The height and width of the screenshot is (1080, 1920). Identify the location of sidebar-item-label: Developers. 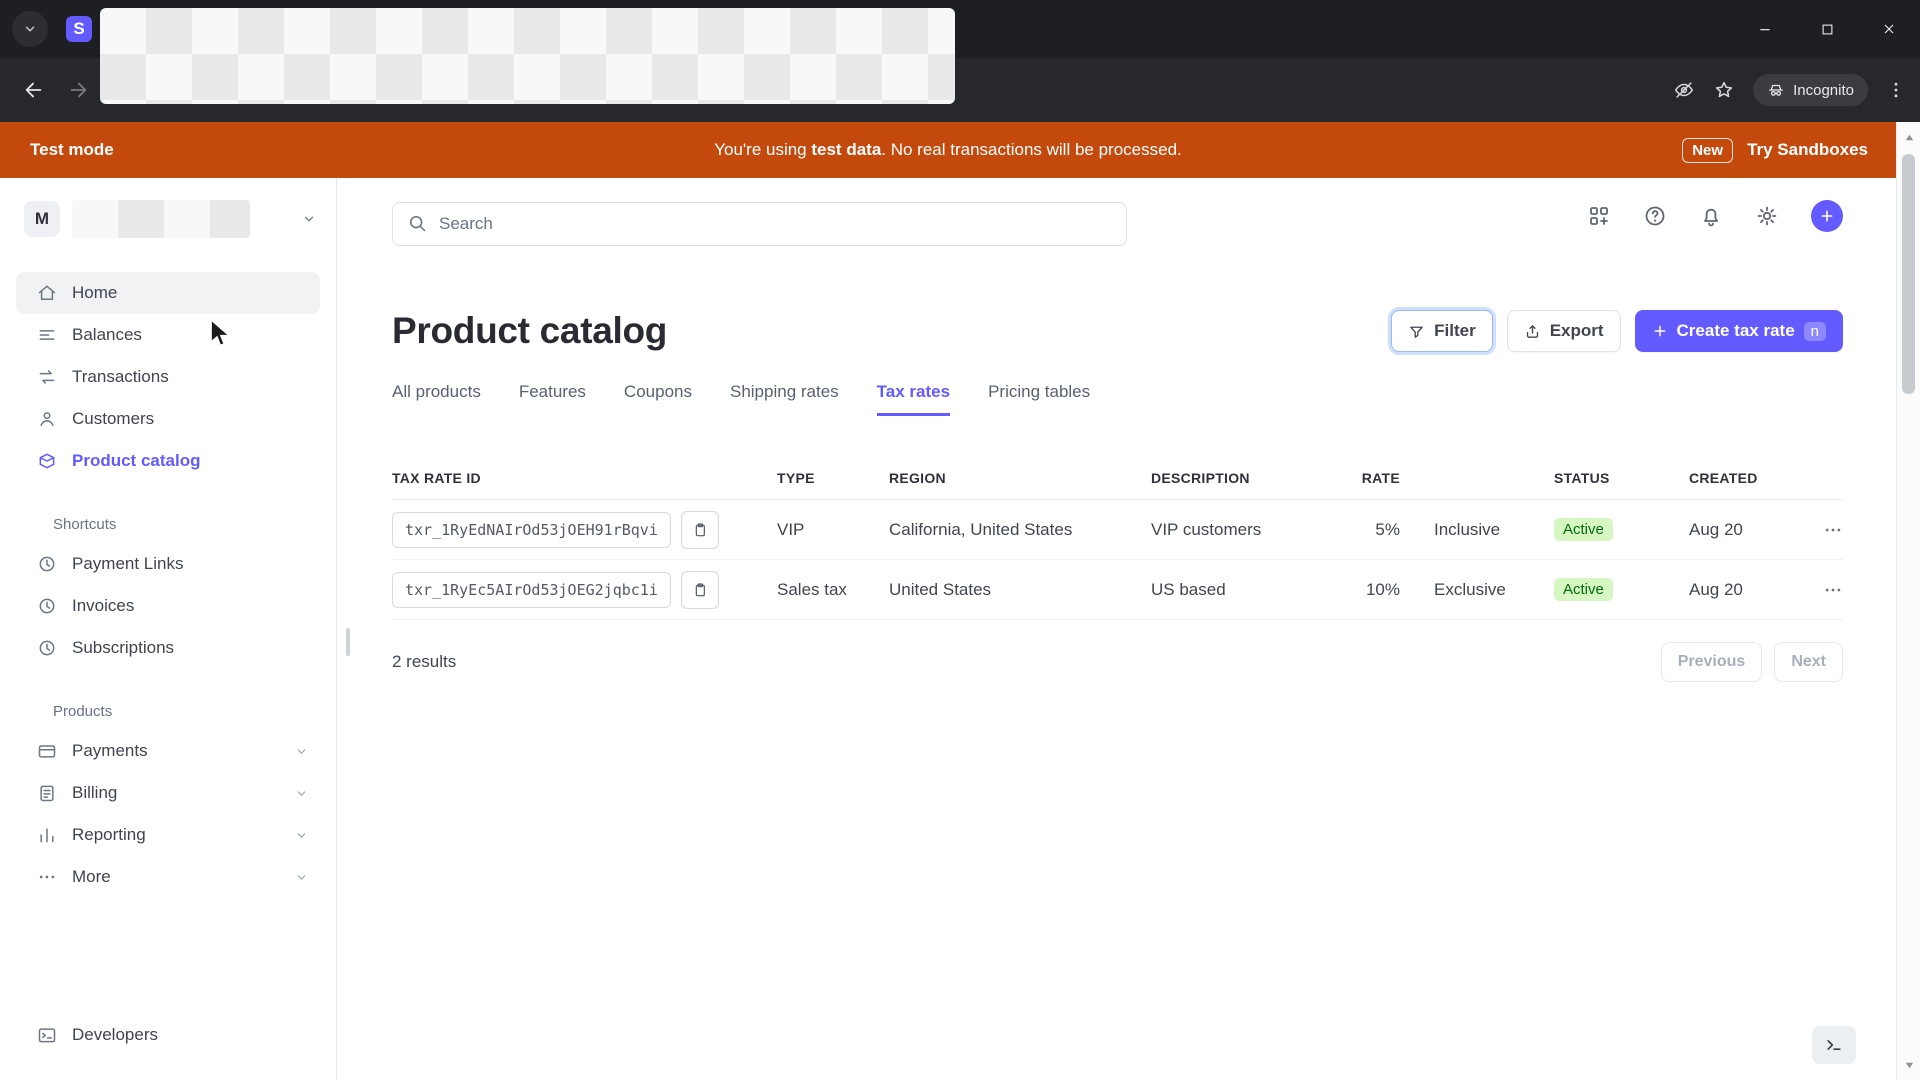
(115, 1034).